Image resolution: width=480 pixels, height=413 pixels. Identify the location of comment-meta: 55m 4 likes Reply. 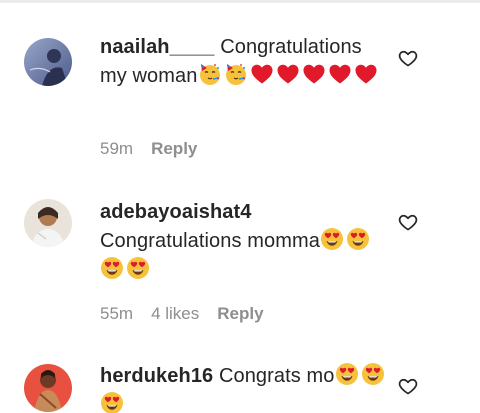
(182, 314).